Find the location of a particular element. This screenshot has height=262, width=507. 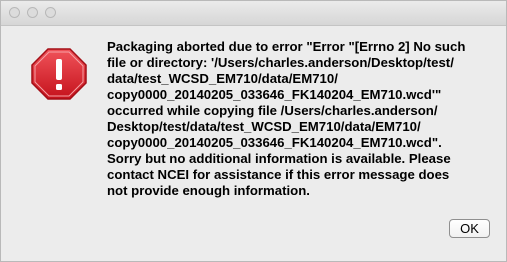

minimize-window-button is located at coordinates (32, 12).